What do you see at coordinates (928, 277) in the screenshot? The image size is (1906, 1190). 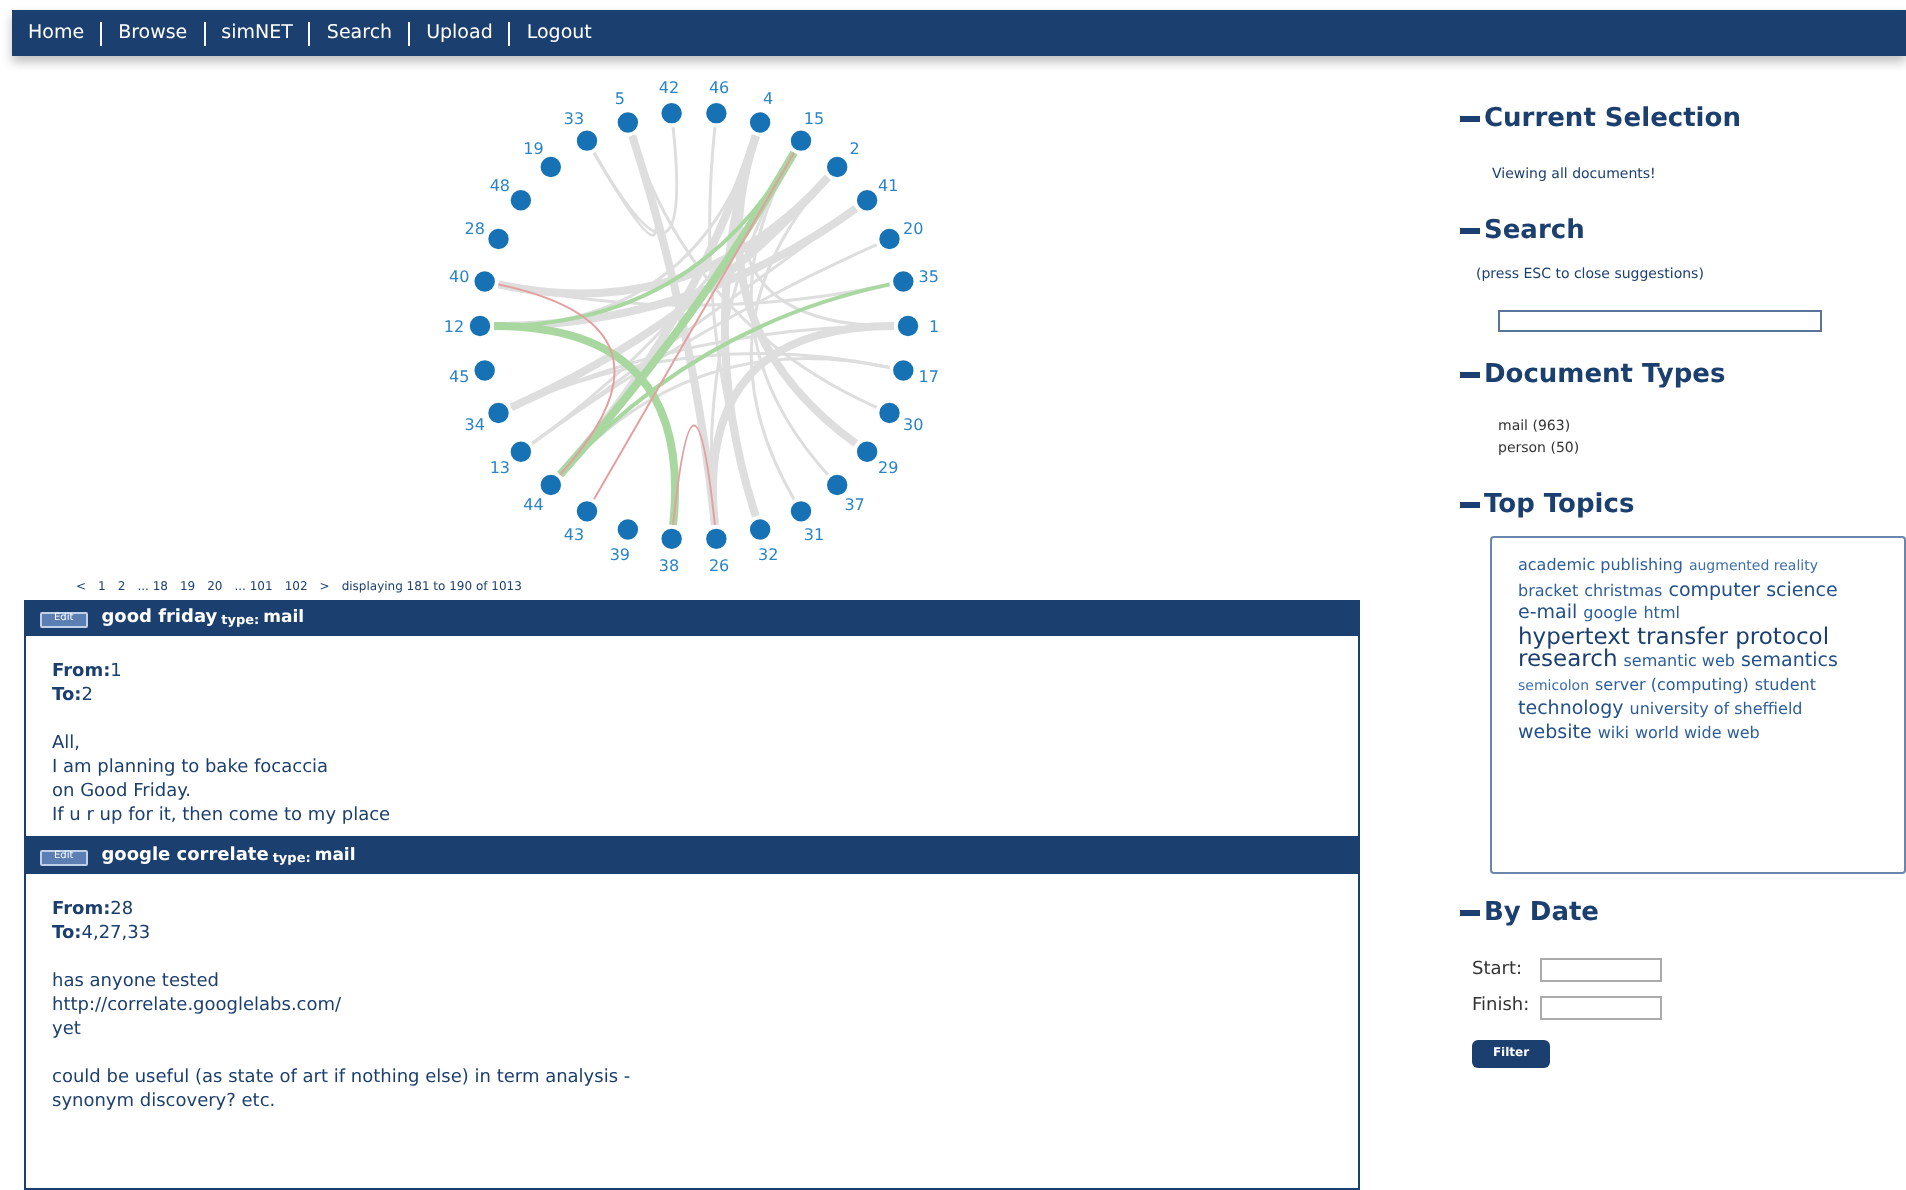 I see `node-label: 35` at bounding box center [928, 277].